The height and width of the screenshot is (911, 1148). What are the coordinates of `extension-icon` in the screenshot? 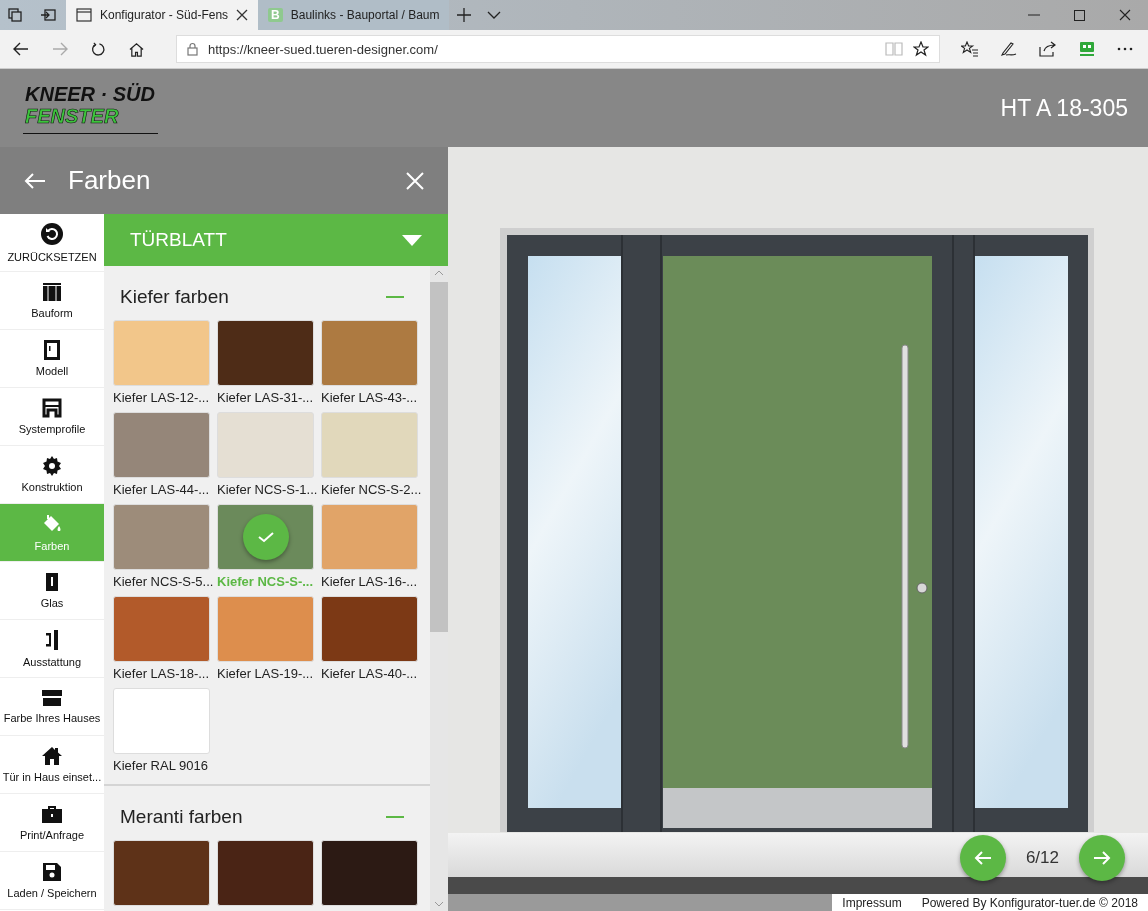 It's located at (1087, 49).